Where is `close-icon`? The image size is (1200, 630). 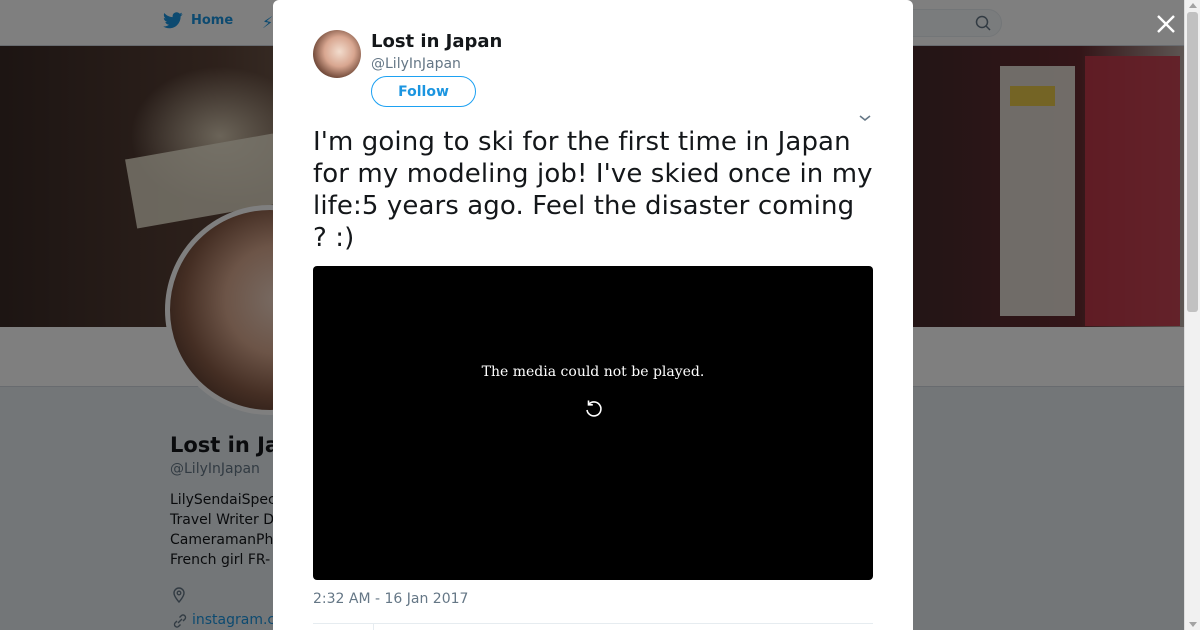 close-icon is located at coordinates (1166, 24).